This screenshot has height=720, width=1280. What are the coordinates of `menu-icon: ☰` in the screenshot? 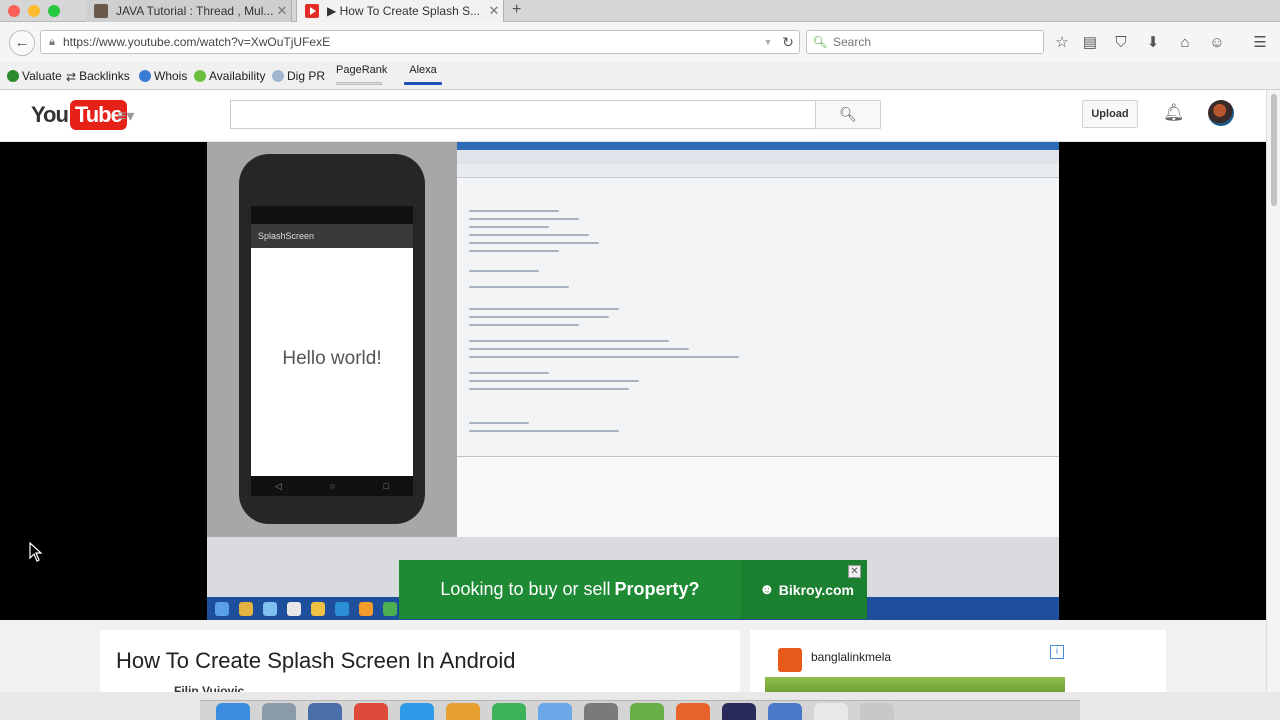 It's located at (1260, 43).